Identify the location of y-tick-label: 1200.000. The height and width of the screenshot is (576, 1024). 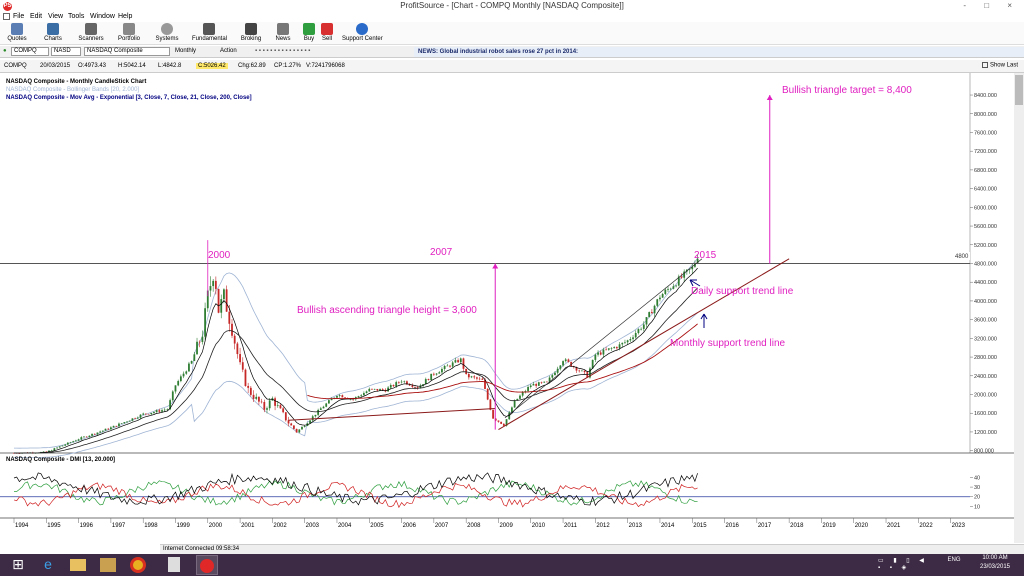
(985, 433).